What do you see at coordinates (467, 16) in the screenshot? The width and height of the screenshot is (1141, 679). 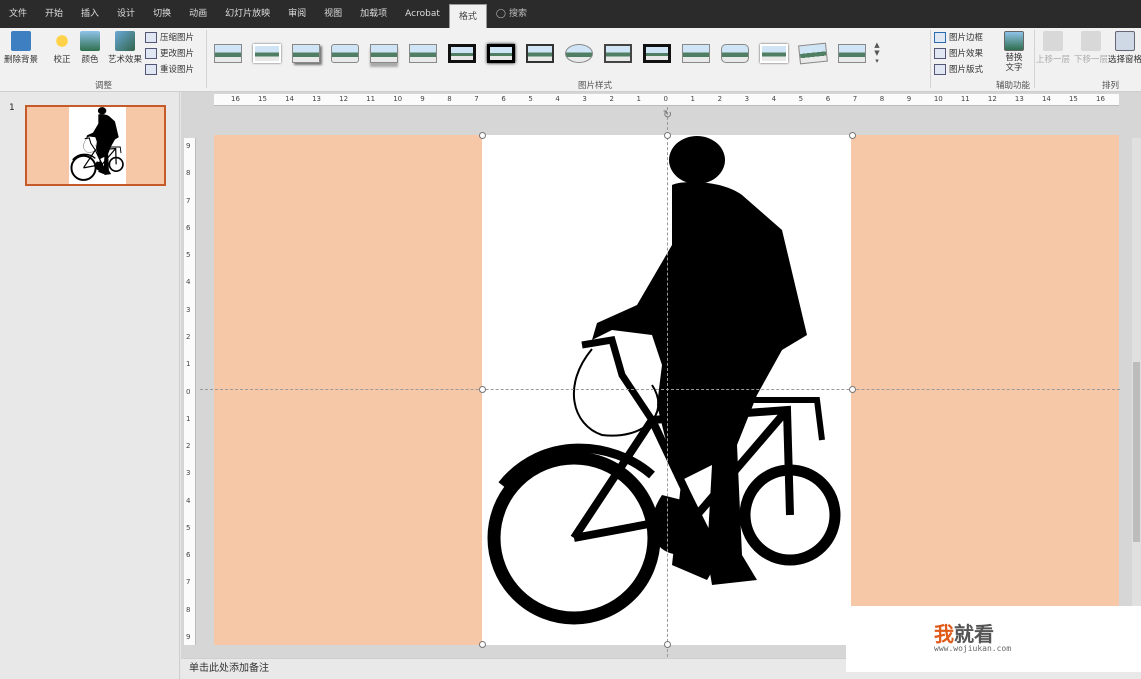 I see `tab-format: 格式` at bounding box center [467, 16].